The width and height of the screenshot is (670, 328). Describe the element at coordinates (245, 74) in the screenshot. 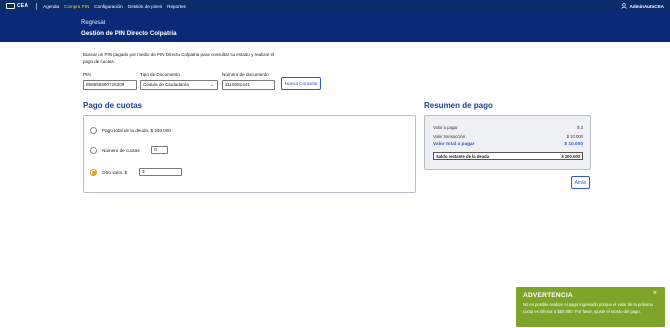

I see `doc-number-label: Número de documento` at that location.